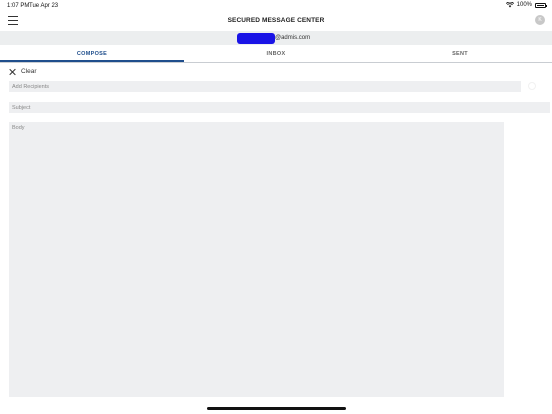  I want to click on clear-button: Clear, so click(23, 71).